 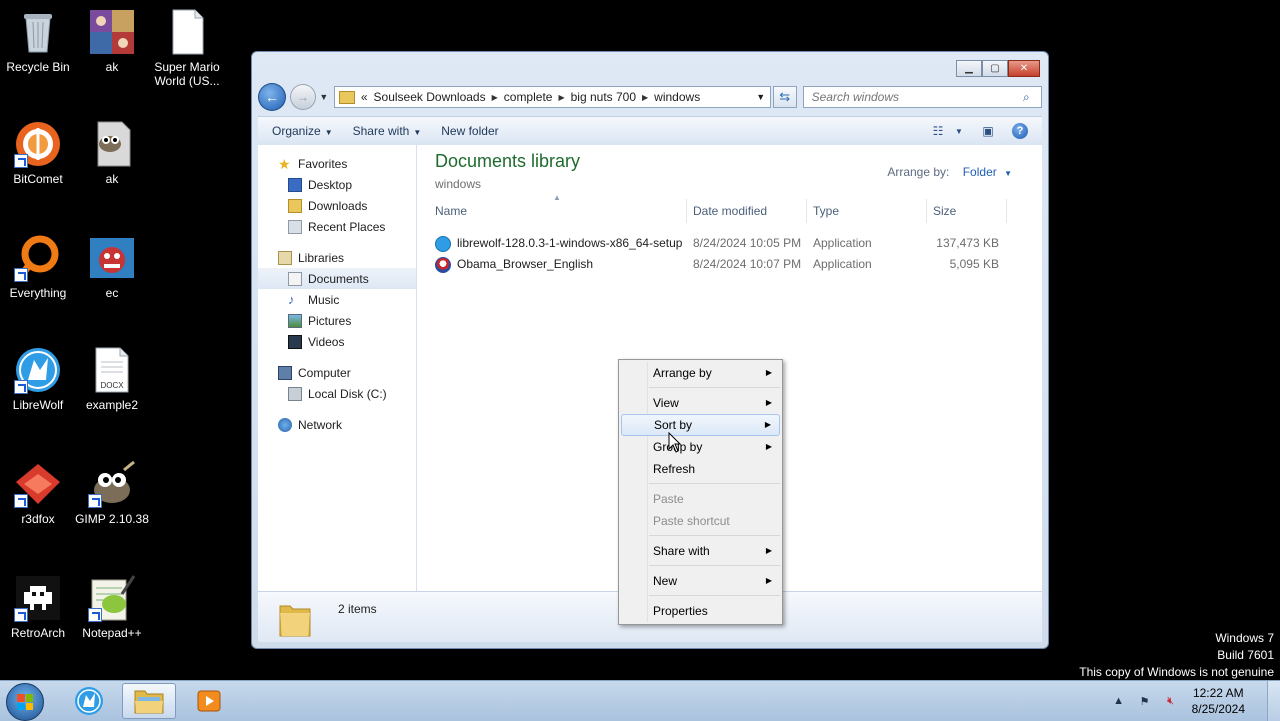 I want to click on nav-label: Documents, so click(x=338, y=278).